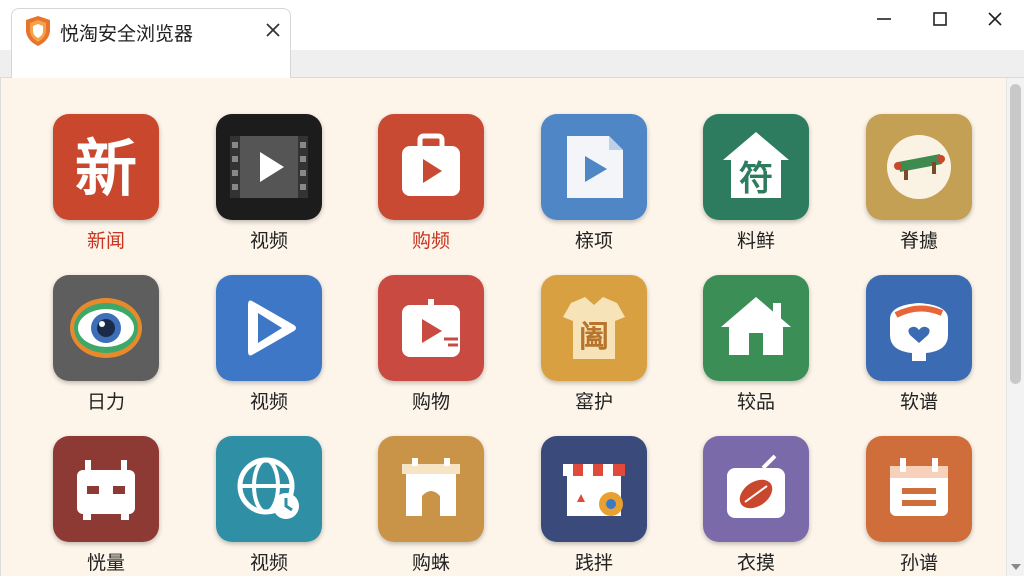  What do you see at coordinates (756, 179) in the screenshot?
I see `svg-text: 符` at bounding box center [756, 179].